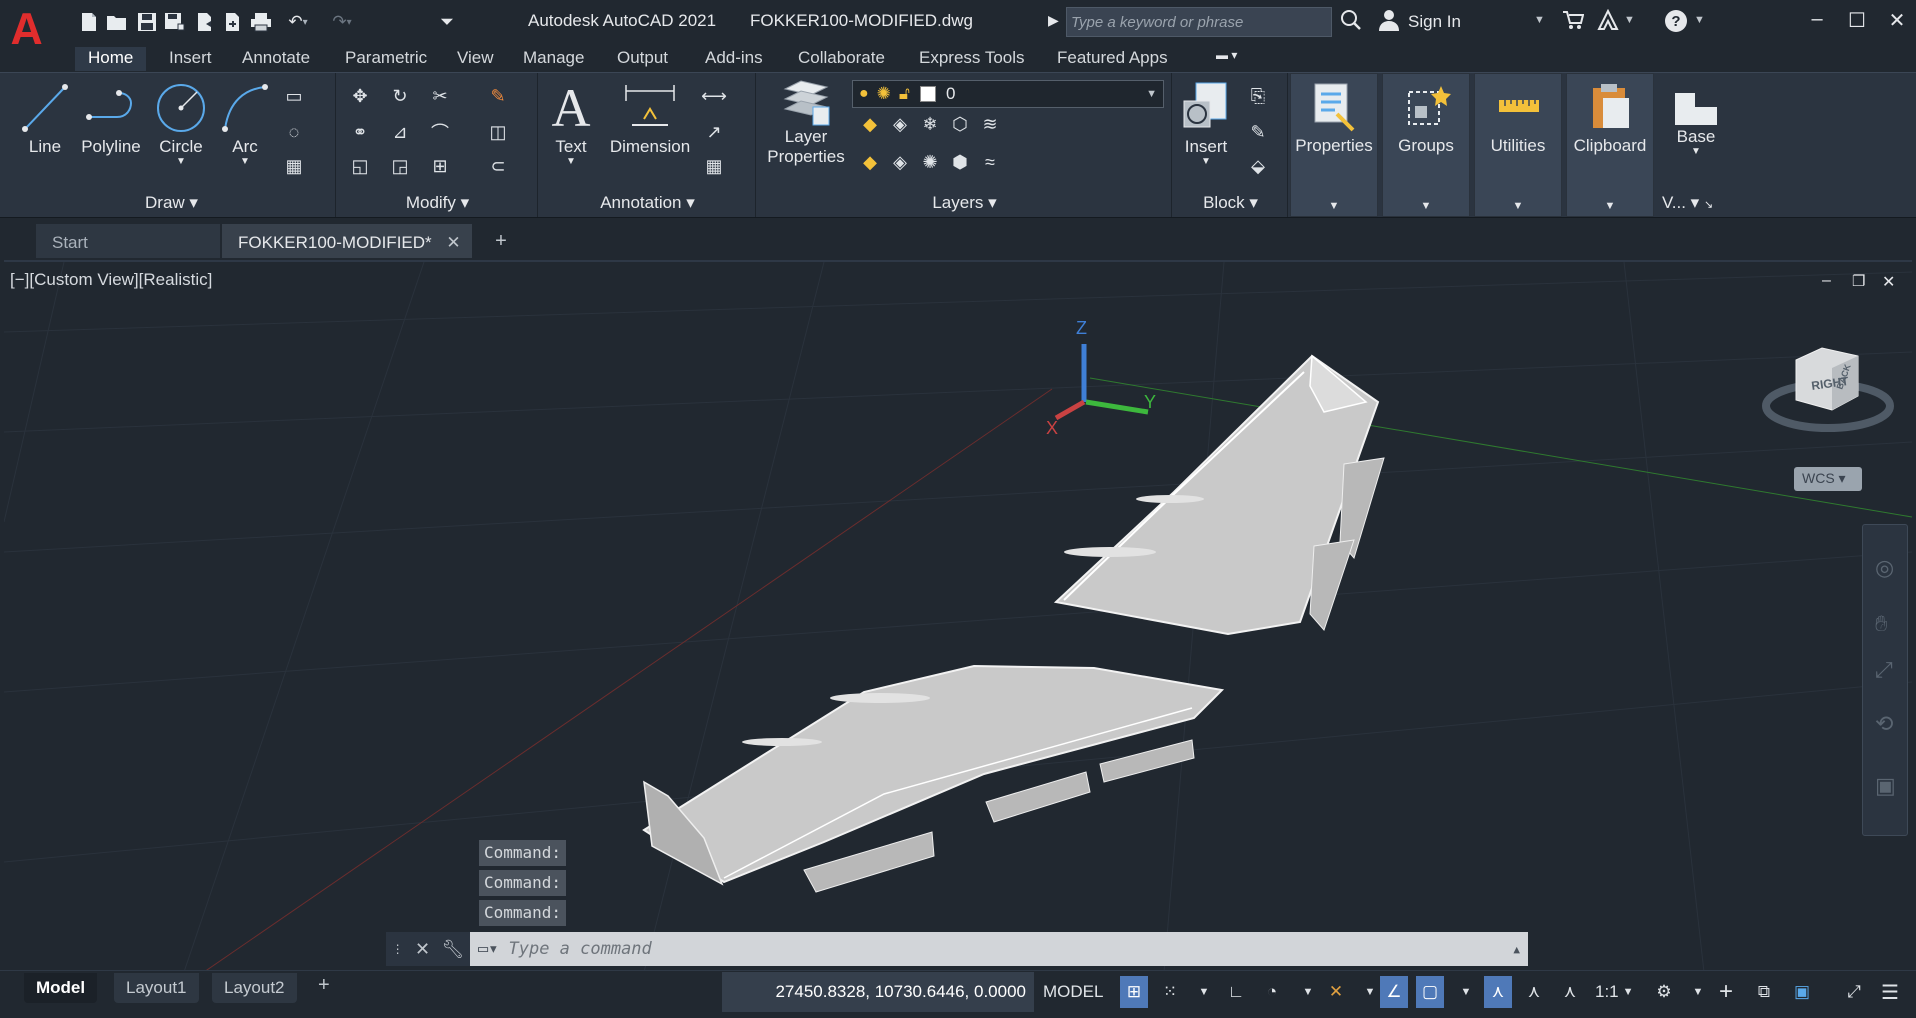  What do you see at coordinates (501, 242) in the screenshot?
I see `new-tab-icon: +` at bounding box center [501, 242].